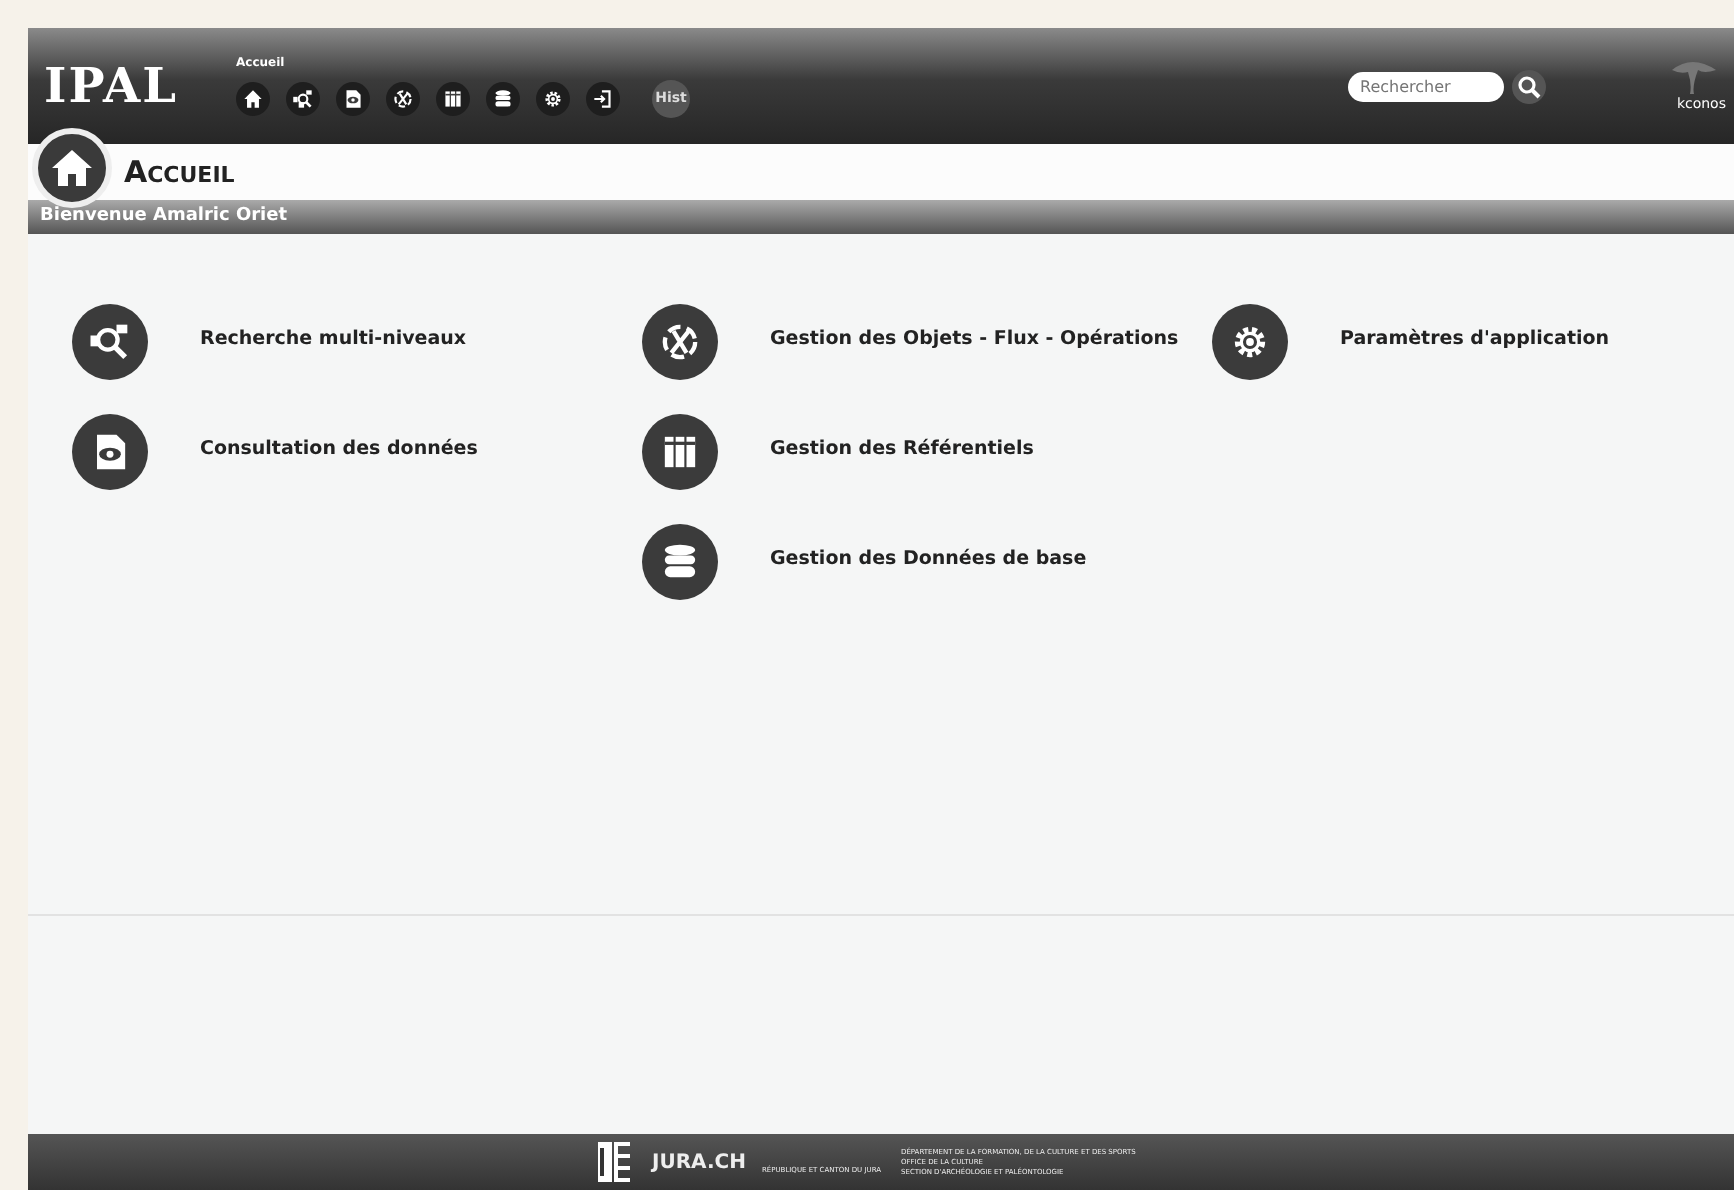 The height and width of the screenshot is (1190, 1734). I want to click on page-title: Accueil, so click(179, 172).